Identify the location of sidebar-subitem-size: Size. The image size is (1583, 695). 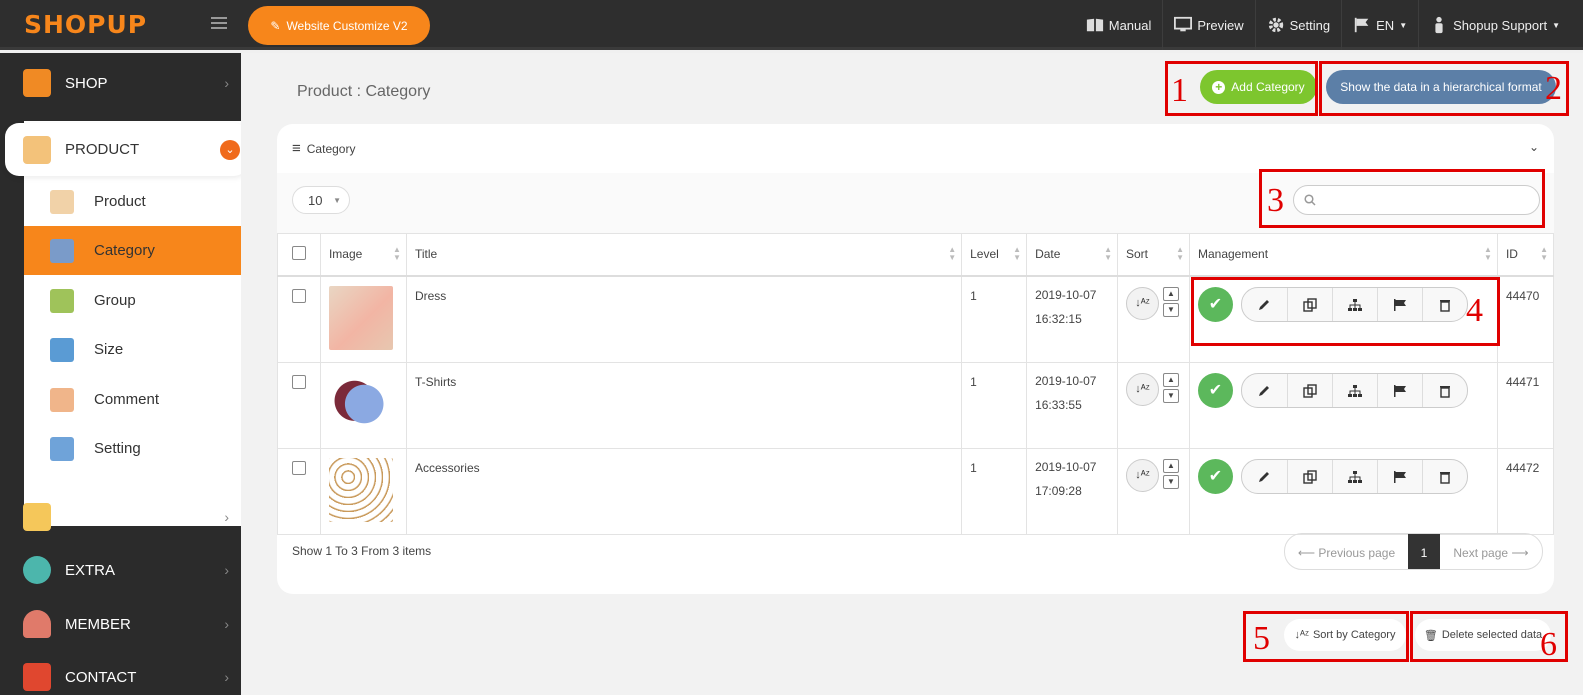
(132, 349).